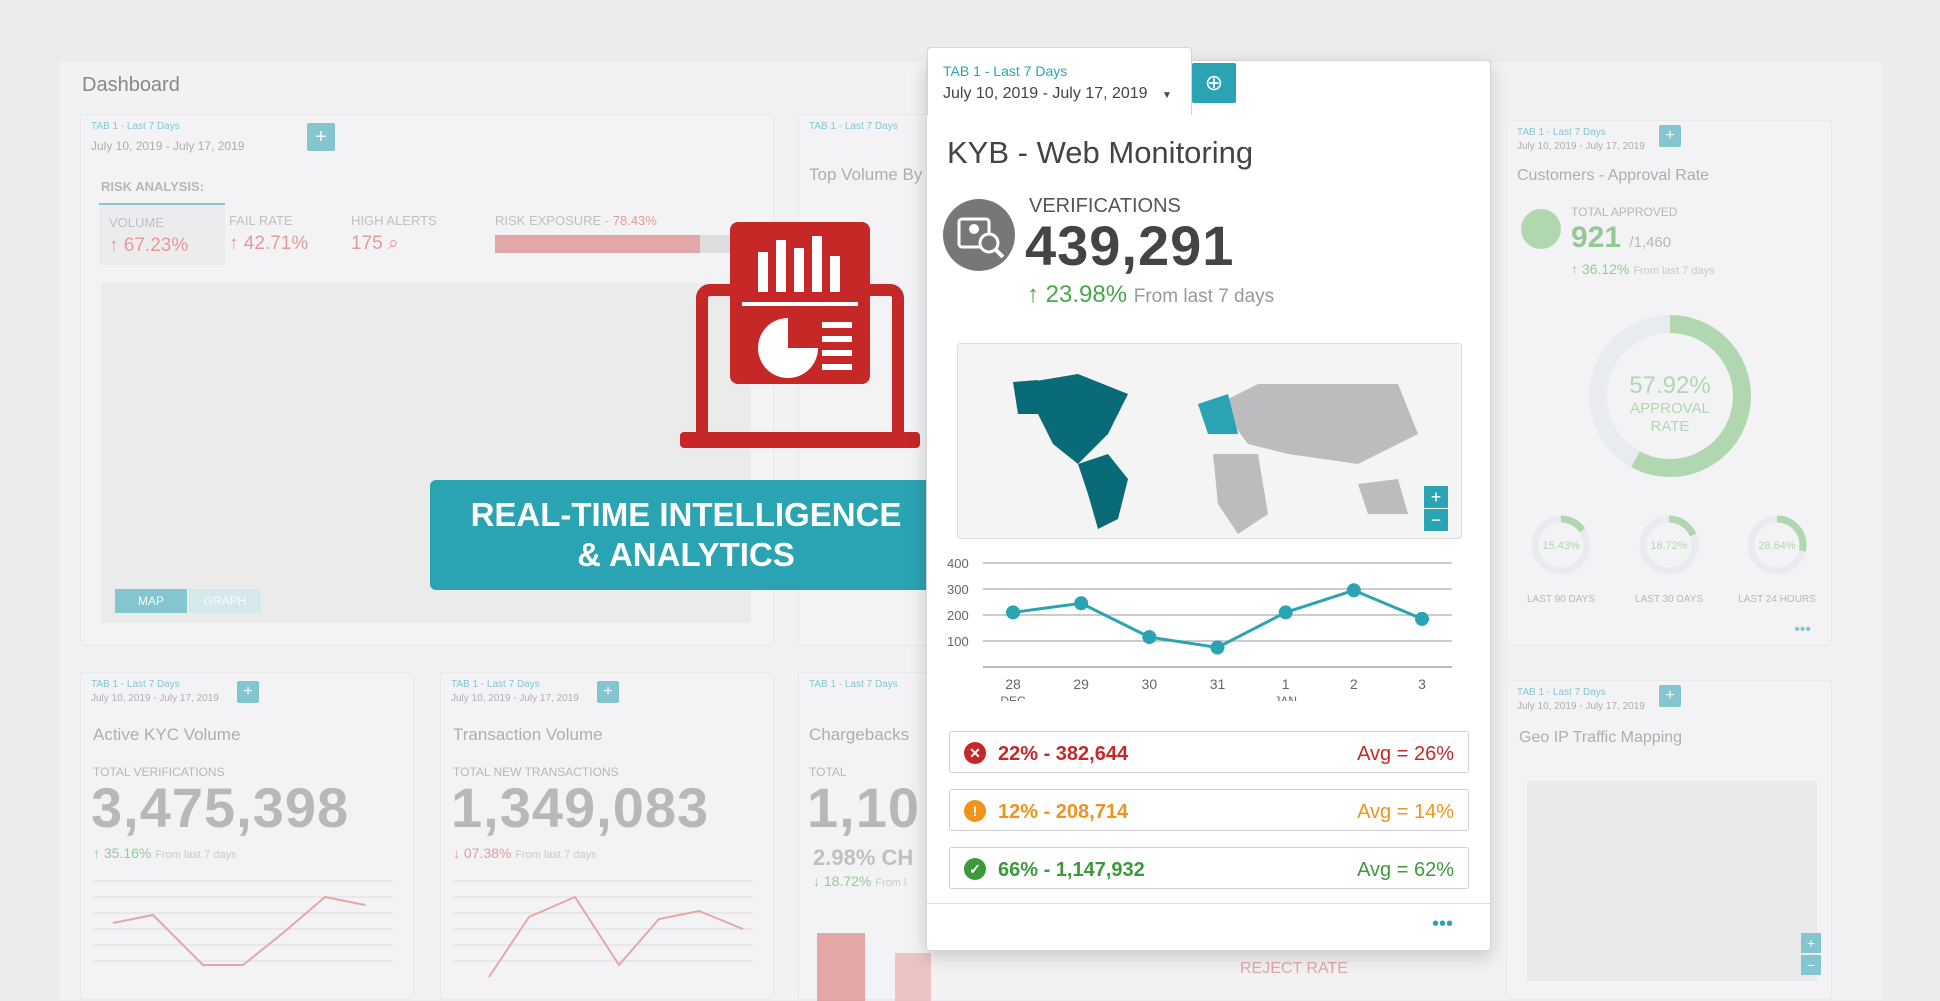 Image resolution: width=1940 pixels, height=1001 pixels. I want to click on kyc-total-value: 3,475,398, so click(220, 807).